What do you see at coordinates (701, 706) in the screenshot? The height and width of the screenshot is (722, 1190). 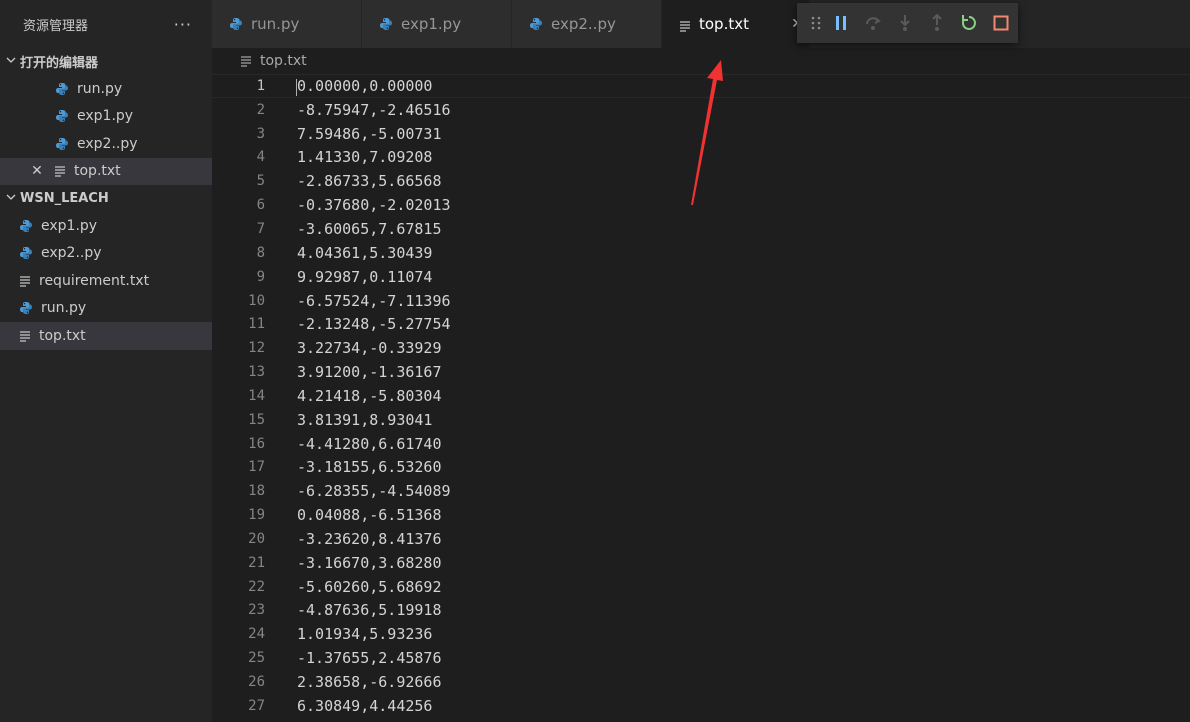 I see `code-line: 27 6.30849,4.44256` at bounding box center [701, 706].